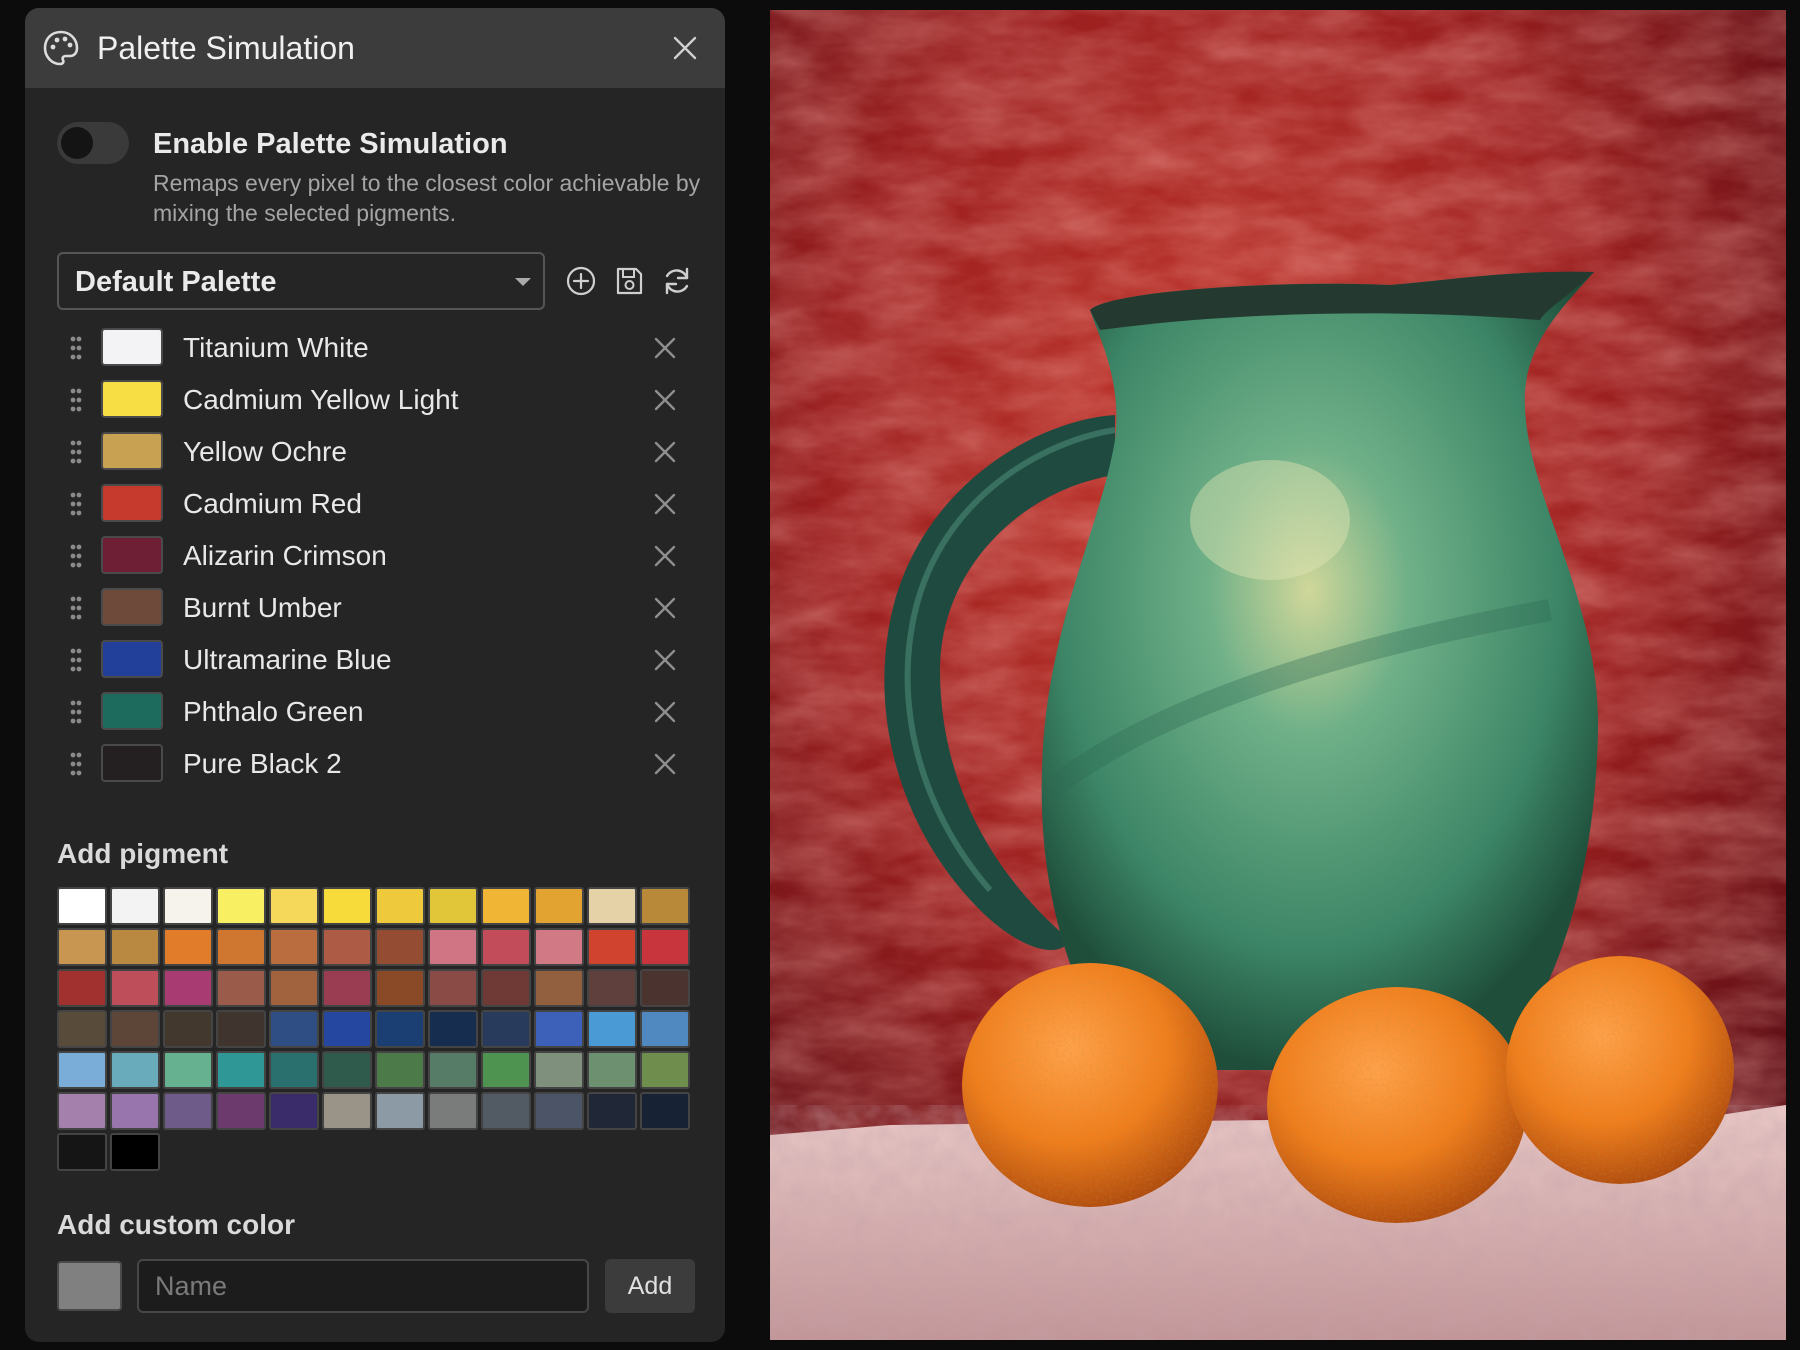  I want to click on save-icon, so click(629, 281).